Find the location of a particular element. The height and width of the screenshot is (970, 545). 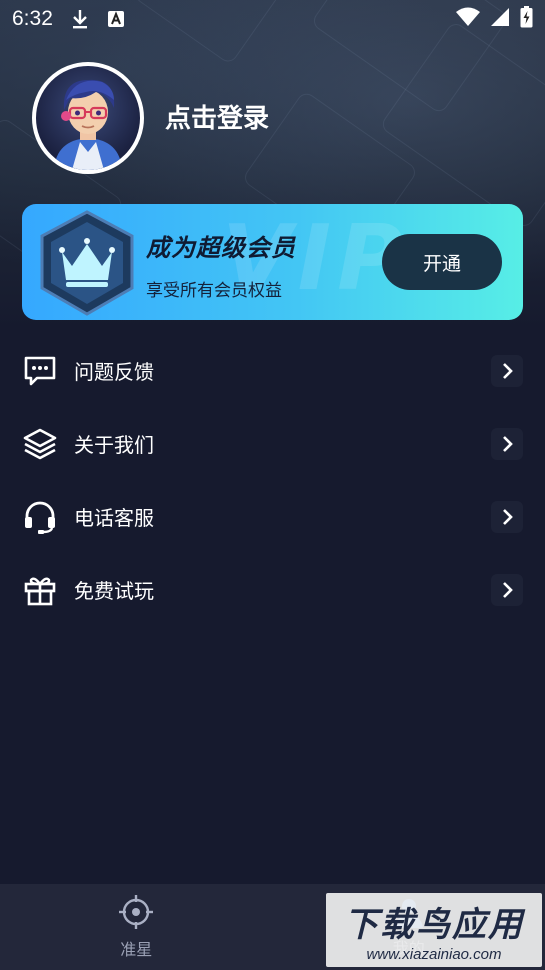

avatar-illustration is located at coordinates (88, 124).